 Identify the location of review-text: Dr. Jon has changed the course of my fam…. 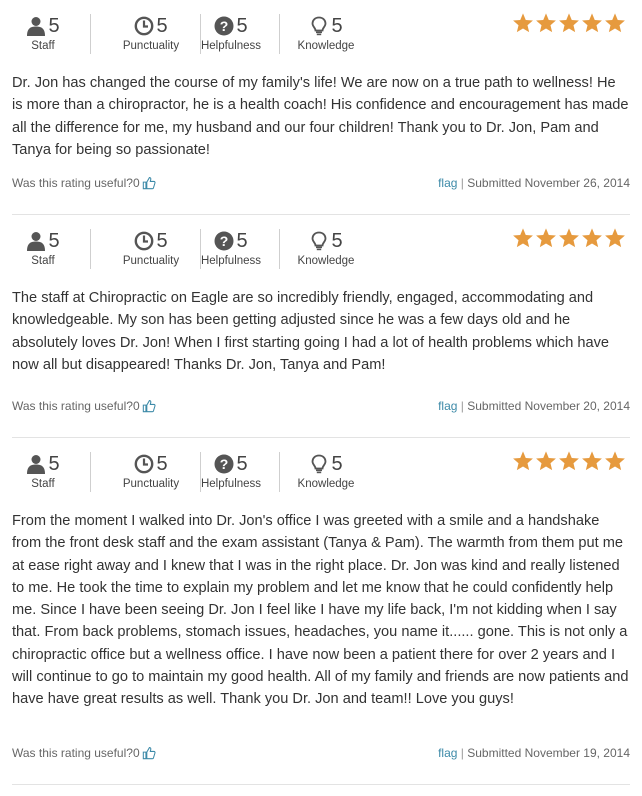
(320, 116).